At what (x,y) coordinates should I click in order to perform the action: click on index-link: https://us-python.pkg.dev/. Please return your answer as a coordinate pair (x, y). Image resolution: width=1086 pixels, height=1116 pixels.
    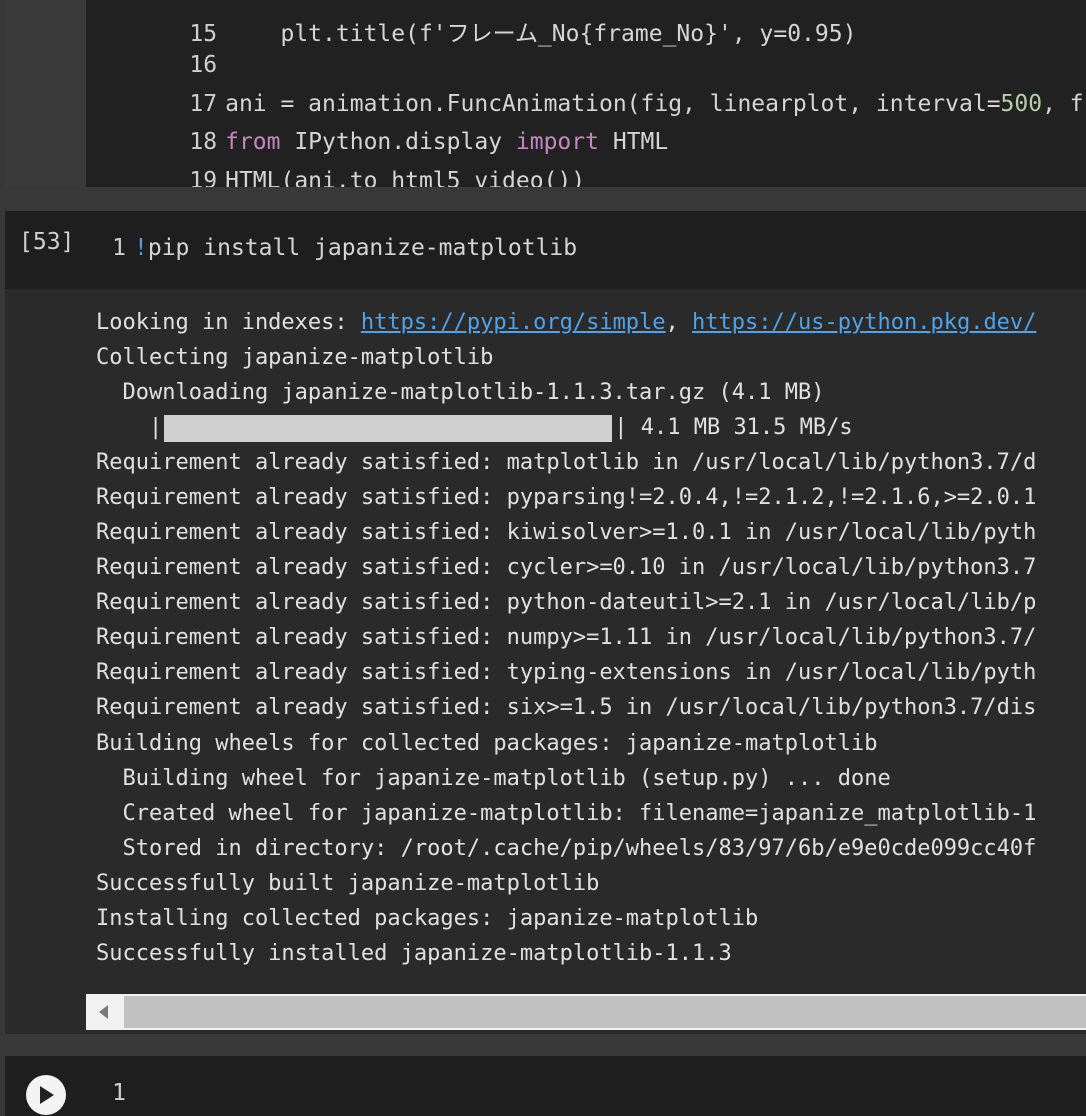
    Looking at the image, I should click on (864, 322).